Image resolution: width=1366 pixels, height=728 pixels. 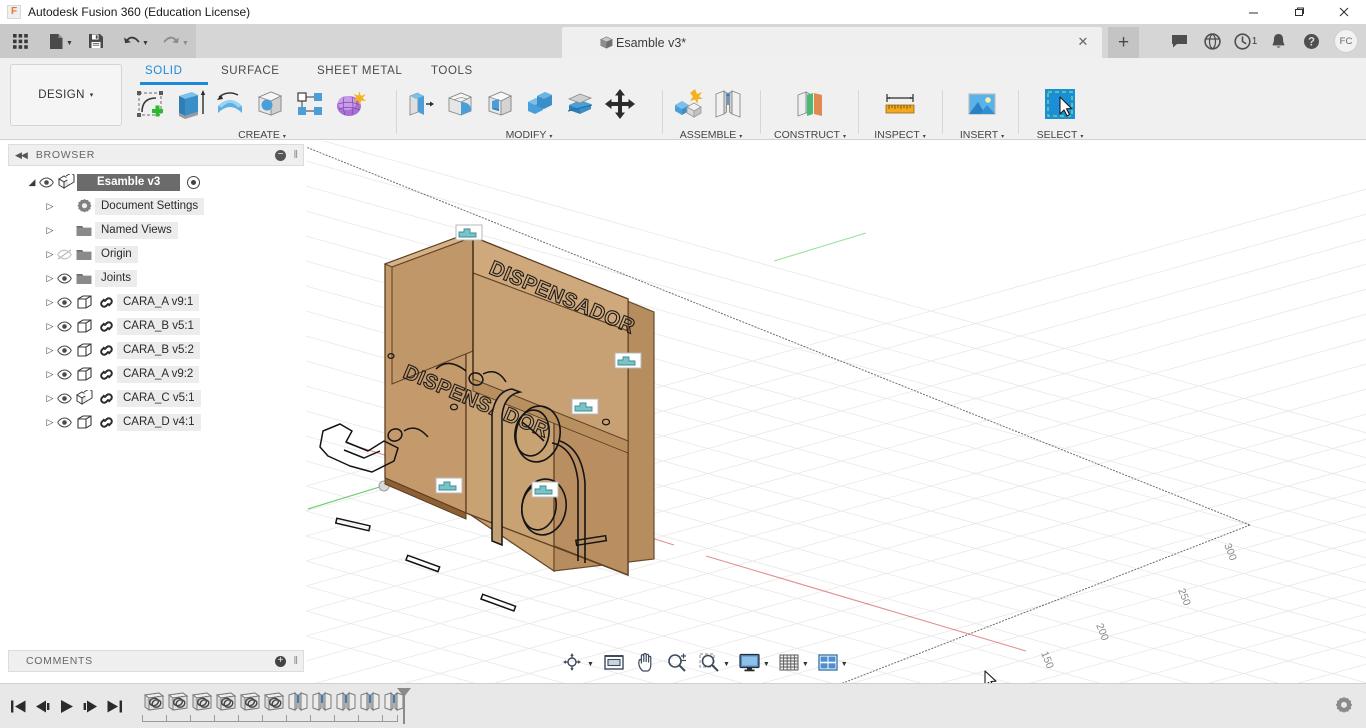 I want to click on offset-plane-icon, so click(x=810, y=104).